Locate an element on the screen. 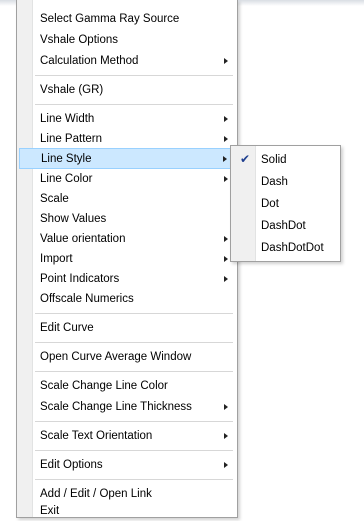  menu-item-line-style: Line Style is located at coordinates (127, 158).